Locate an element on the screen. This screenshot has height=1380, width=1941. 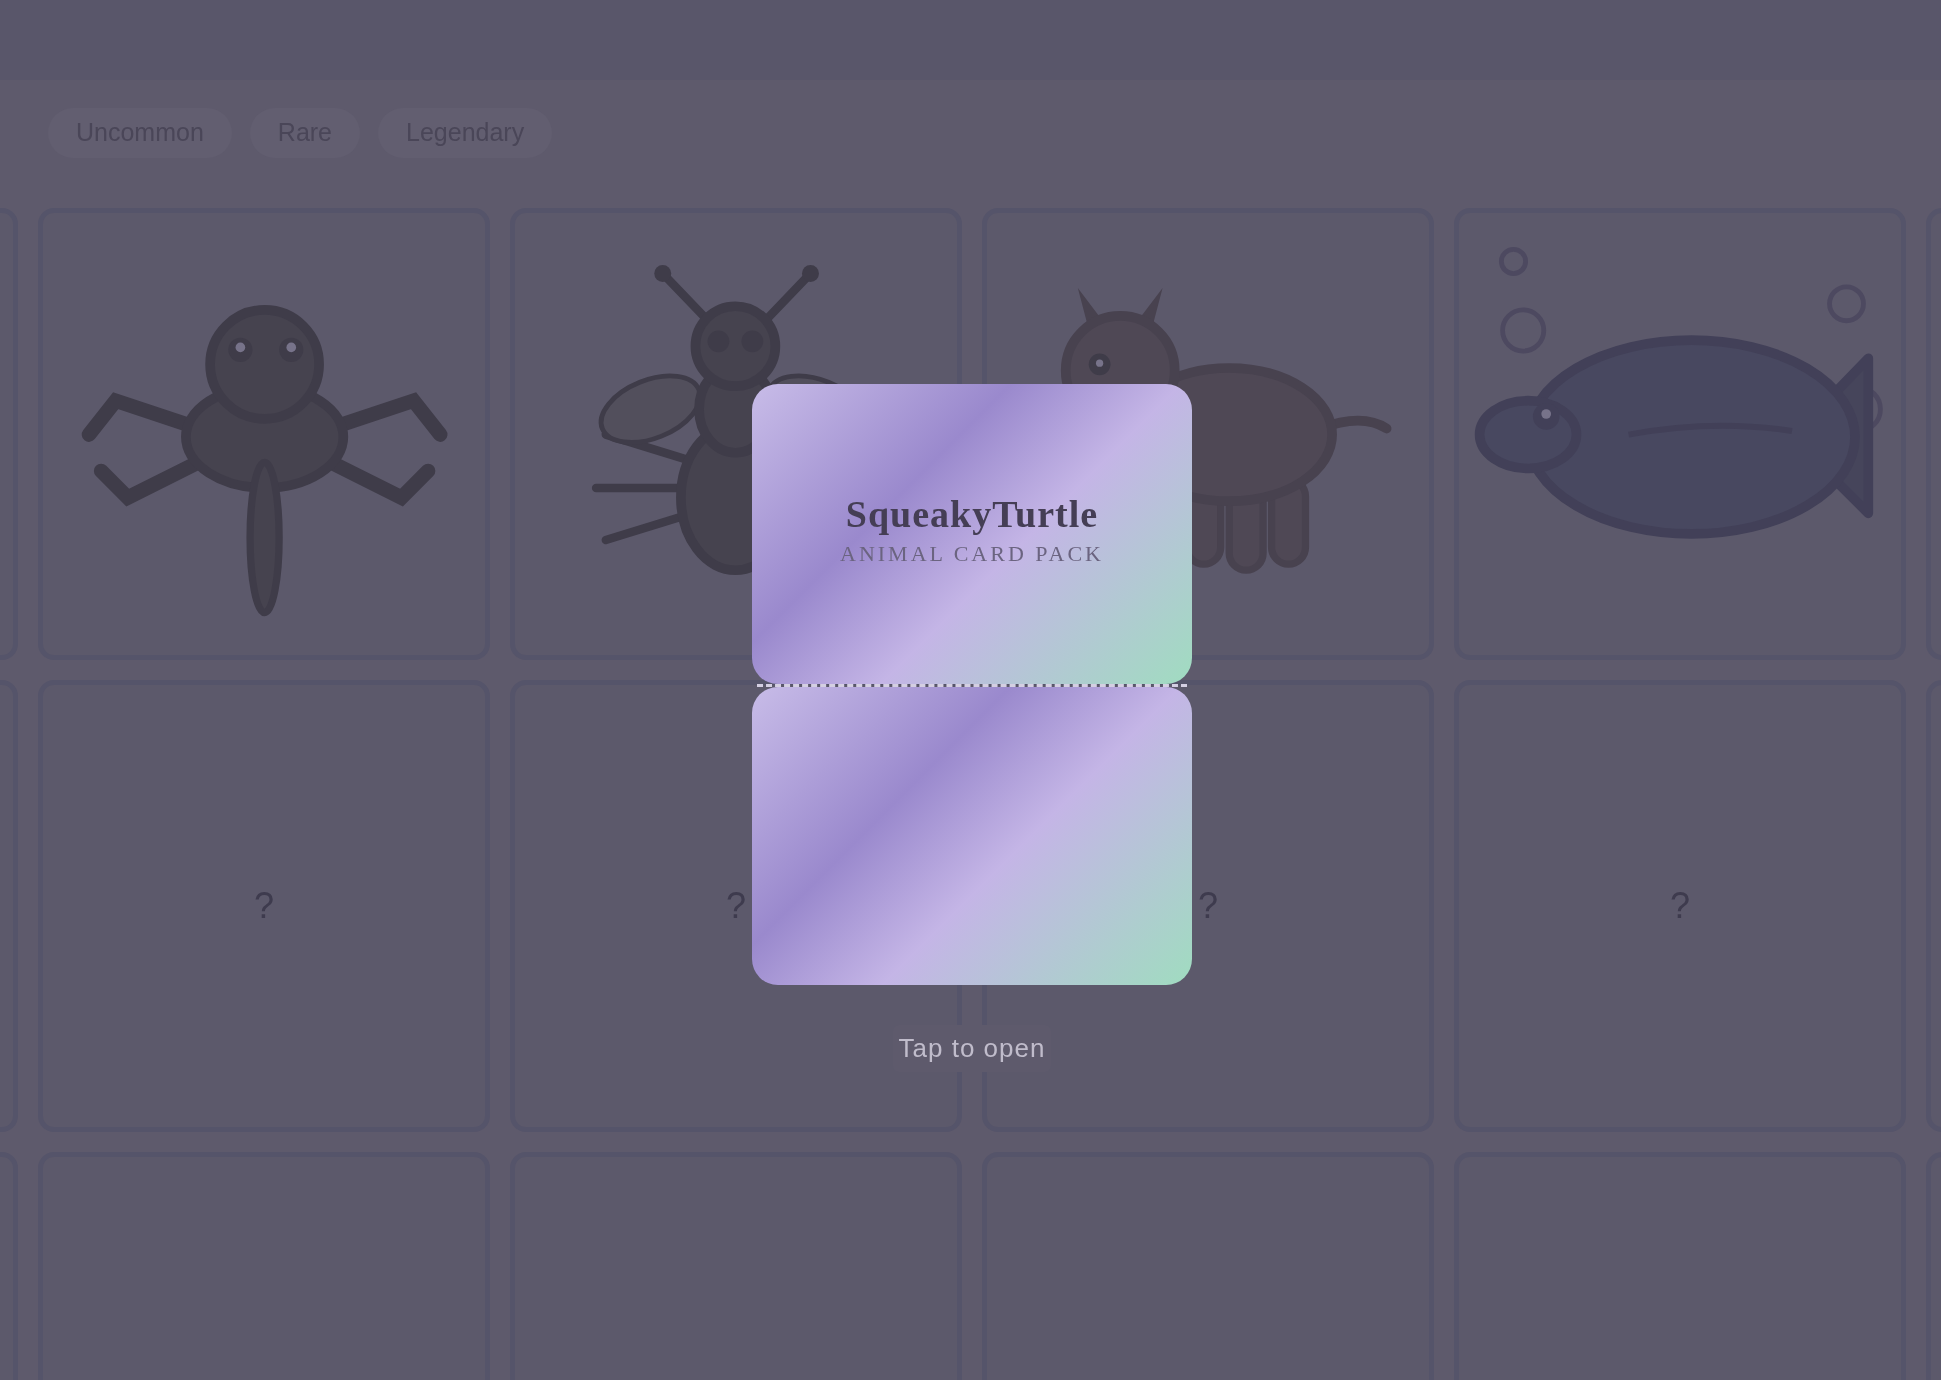
pack-bottom-dialog is located at coordinates (972, 836).